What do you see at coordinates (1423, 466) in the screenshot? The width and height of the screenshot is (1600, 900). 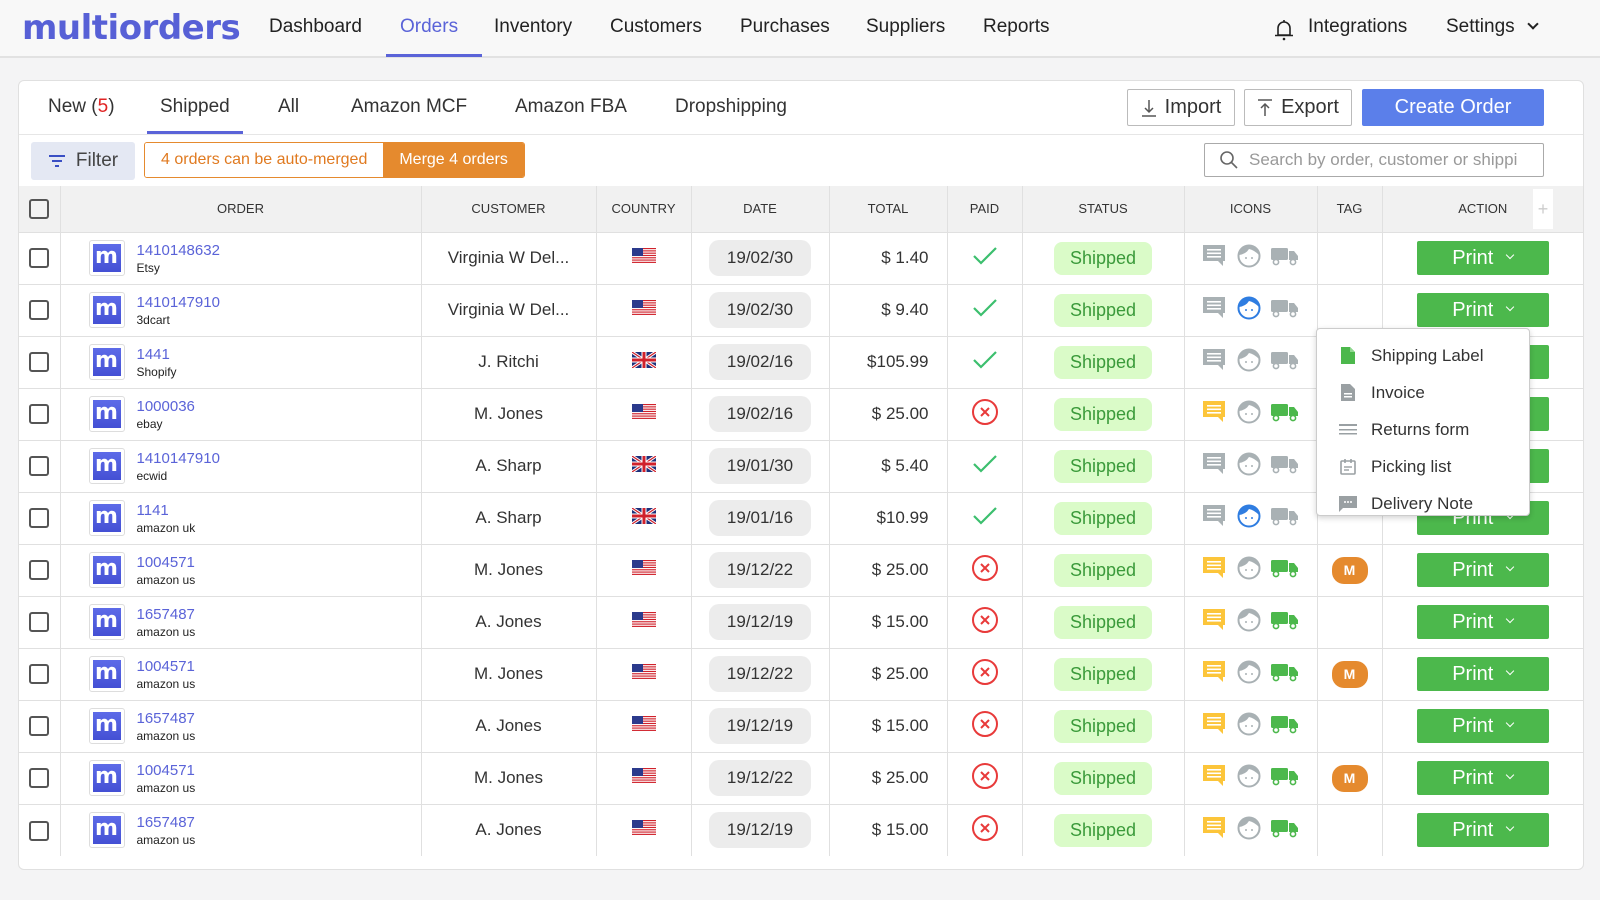 I see `menu-item-picking-list: Picking list` at bounding box center [1423, 466].